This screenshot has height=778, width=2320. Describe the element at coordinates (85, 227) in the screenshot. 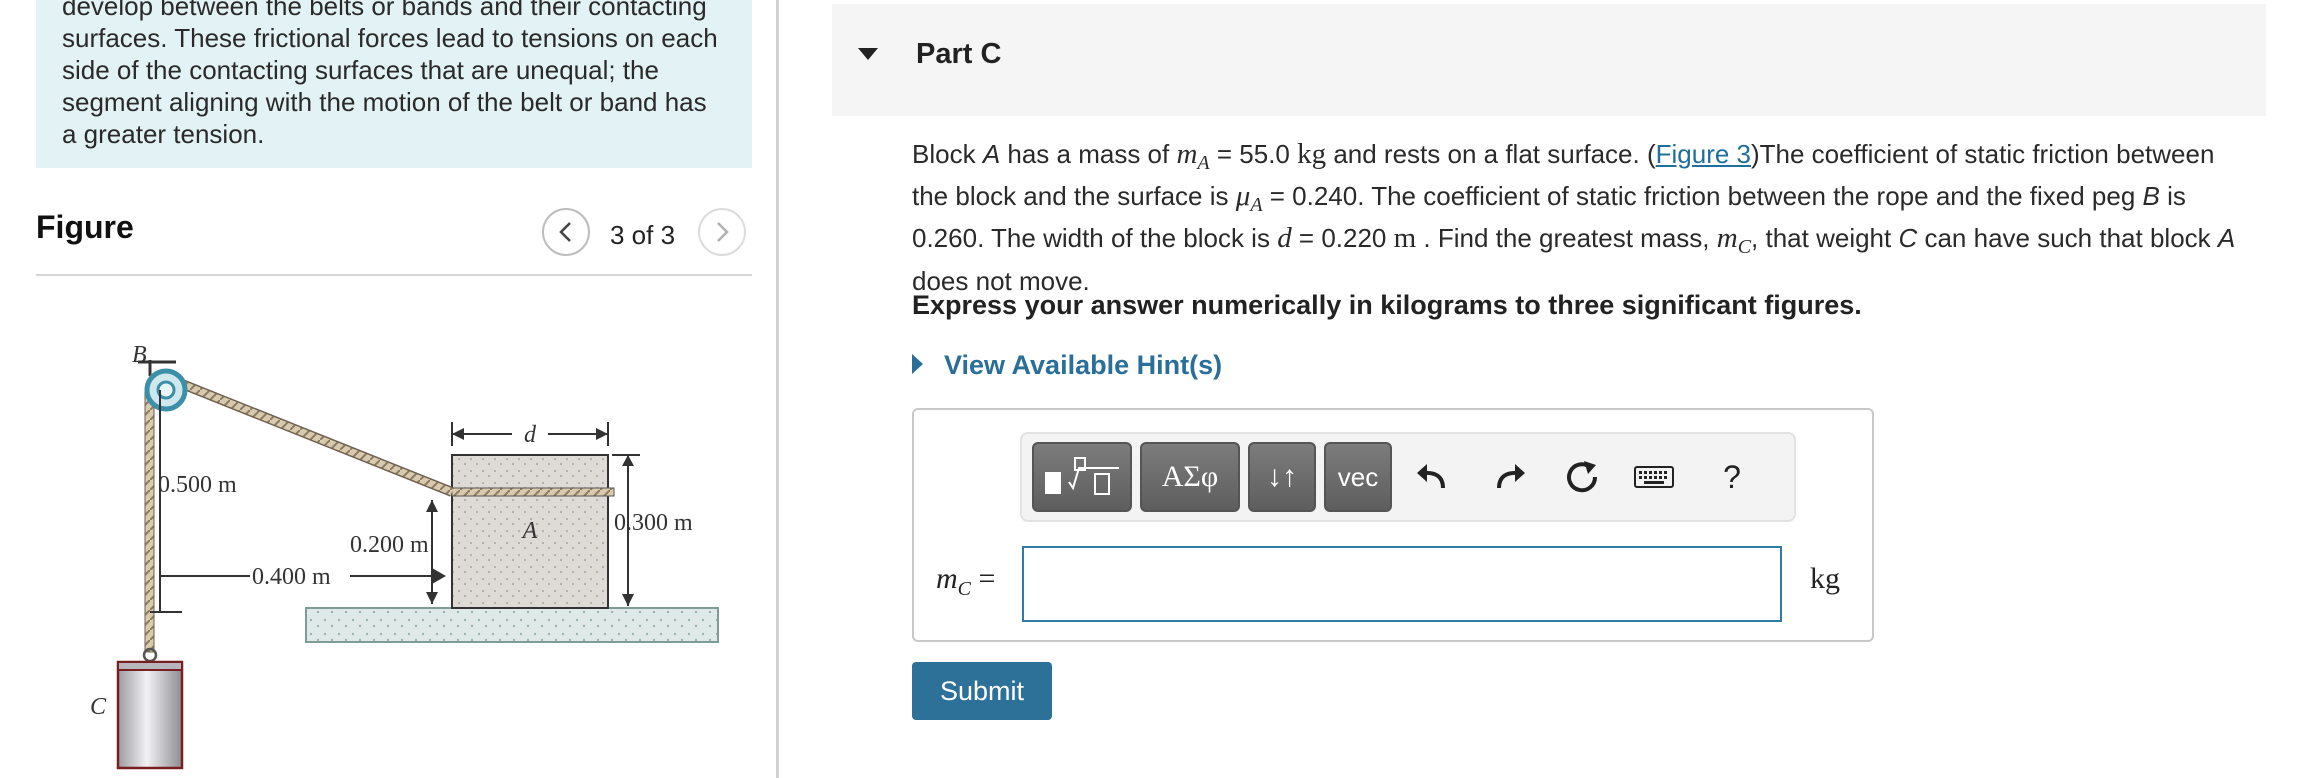

I see `figure-title: Figure` at that location.